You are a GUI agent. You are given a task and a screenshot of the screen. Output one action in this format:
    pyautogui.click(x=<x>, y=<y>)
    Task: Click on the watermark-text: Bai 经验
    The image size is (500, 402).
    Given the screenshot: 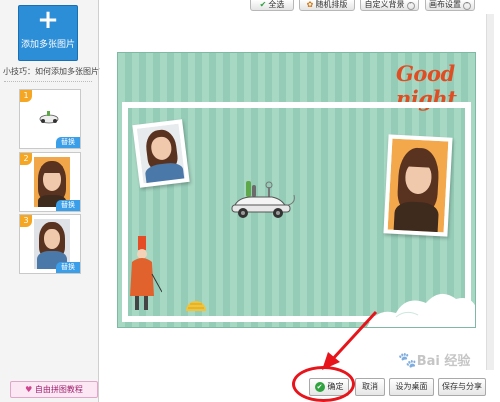 What is the action you would take?
    pyautogui.click(x=443, y=361)
    